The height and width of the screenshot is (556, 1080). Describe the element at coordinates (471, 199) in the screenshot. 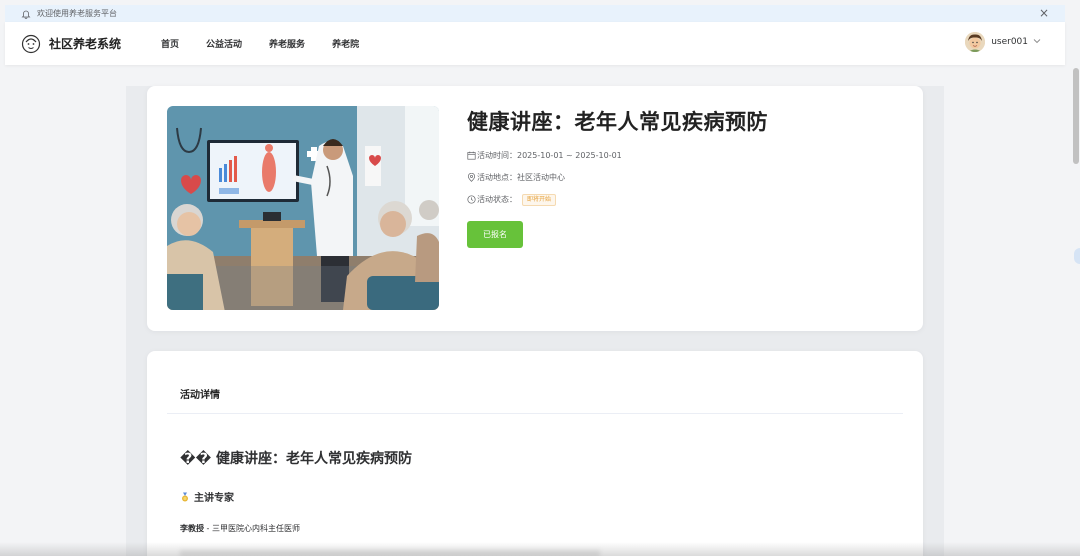

I see `clock-icon` at that location.